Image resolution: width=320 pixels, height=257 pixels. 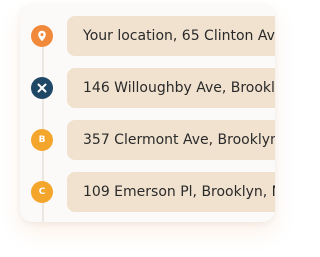 I want to click on stop-c: C 109 Emerson Pl, Brooklyn, NY, so click(x=147, y=192).